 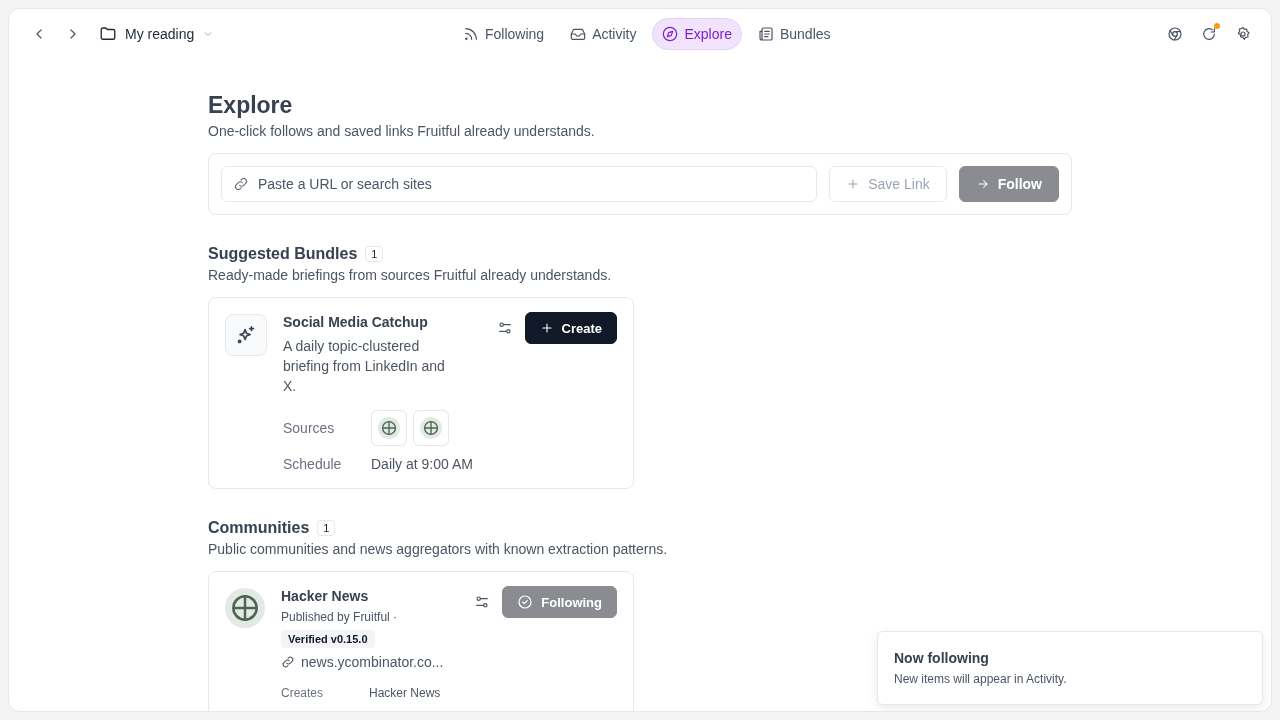 I want to click on toast-message: New items will appear in Activity., so click(x=981, y=679).